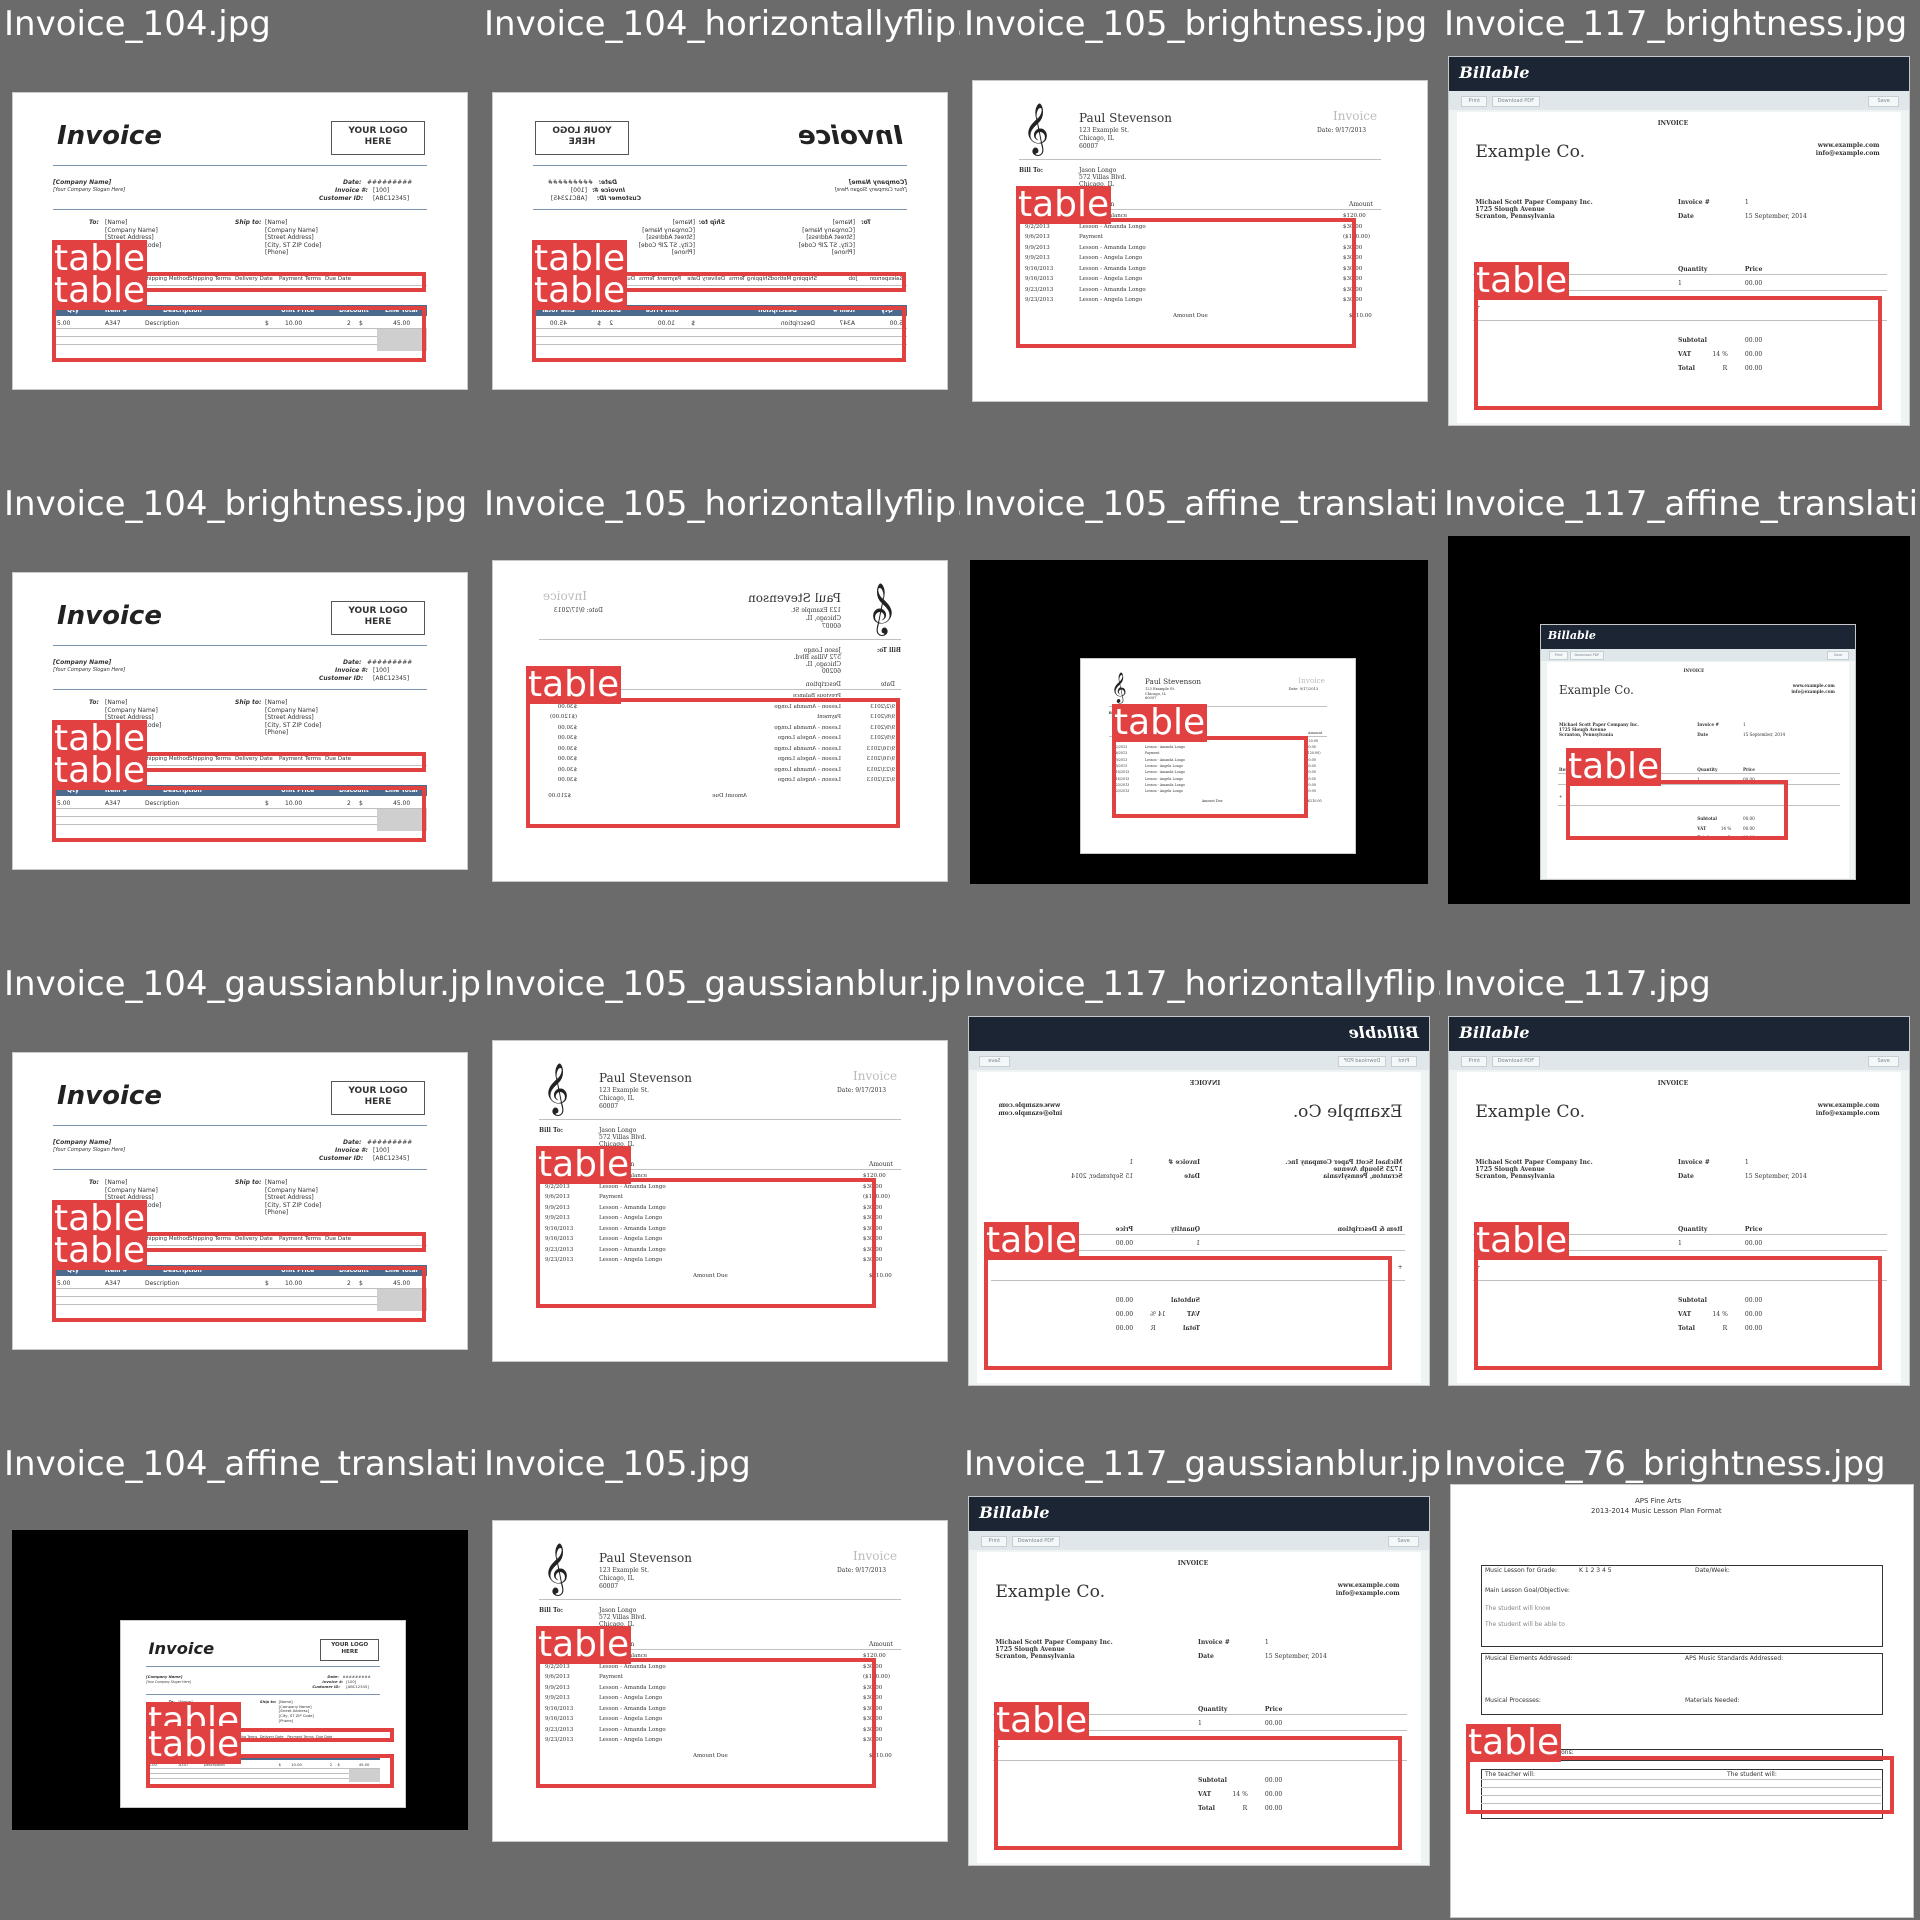  What do you see at coordinates (1682, 504) in the screenshot?
I see `cell-filename: Invoice_117_affine_translation.jpg` at bounding box center [1682, 504].